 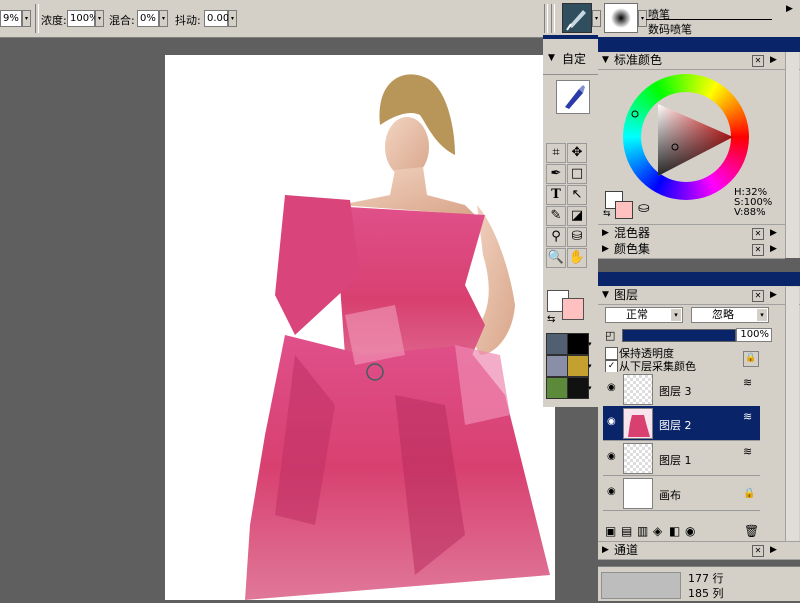 I want to click on opacity-icon: ◰, so click(x=610, y=335).